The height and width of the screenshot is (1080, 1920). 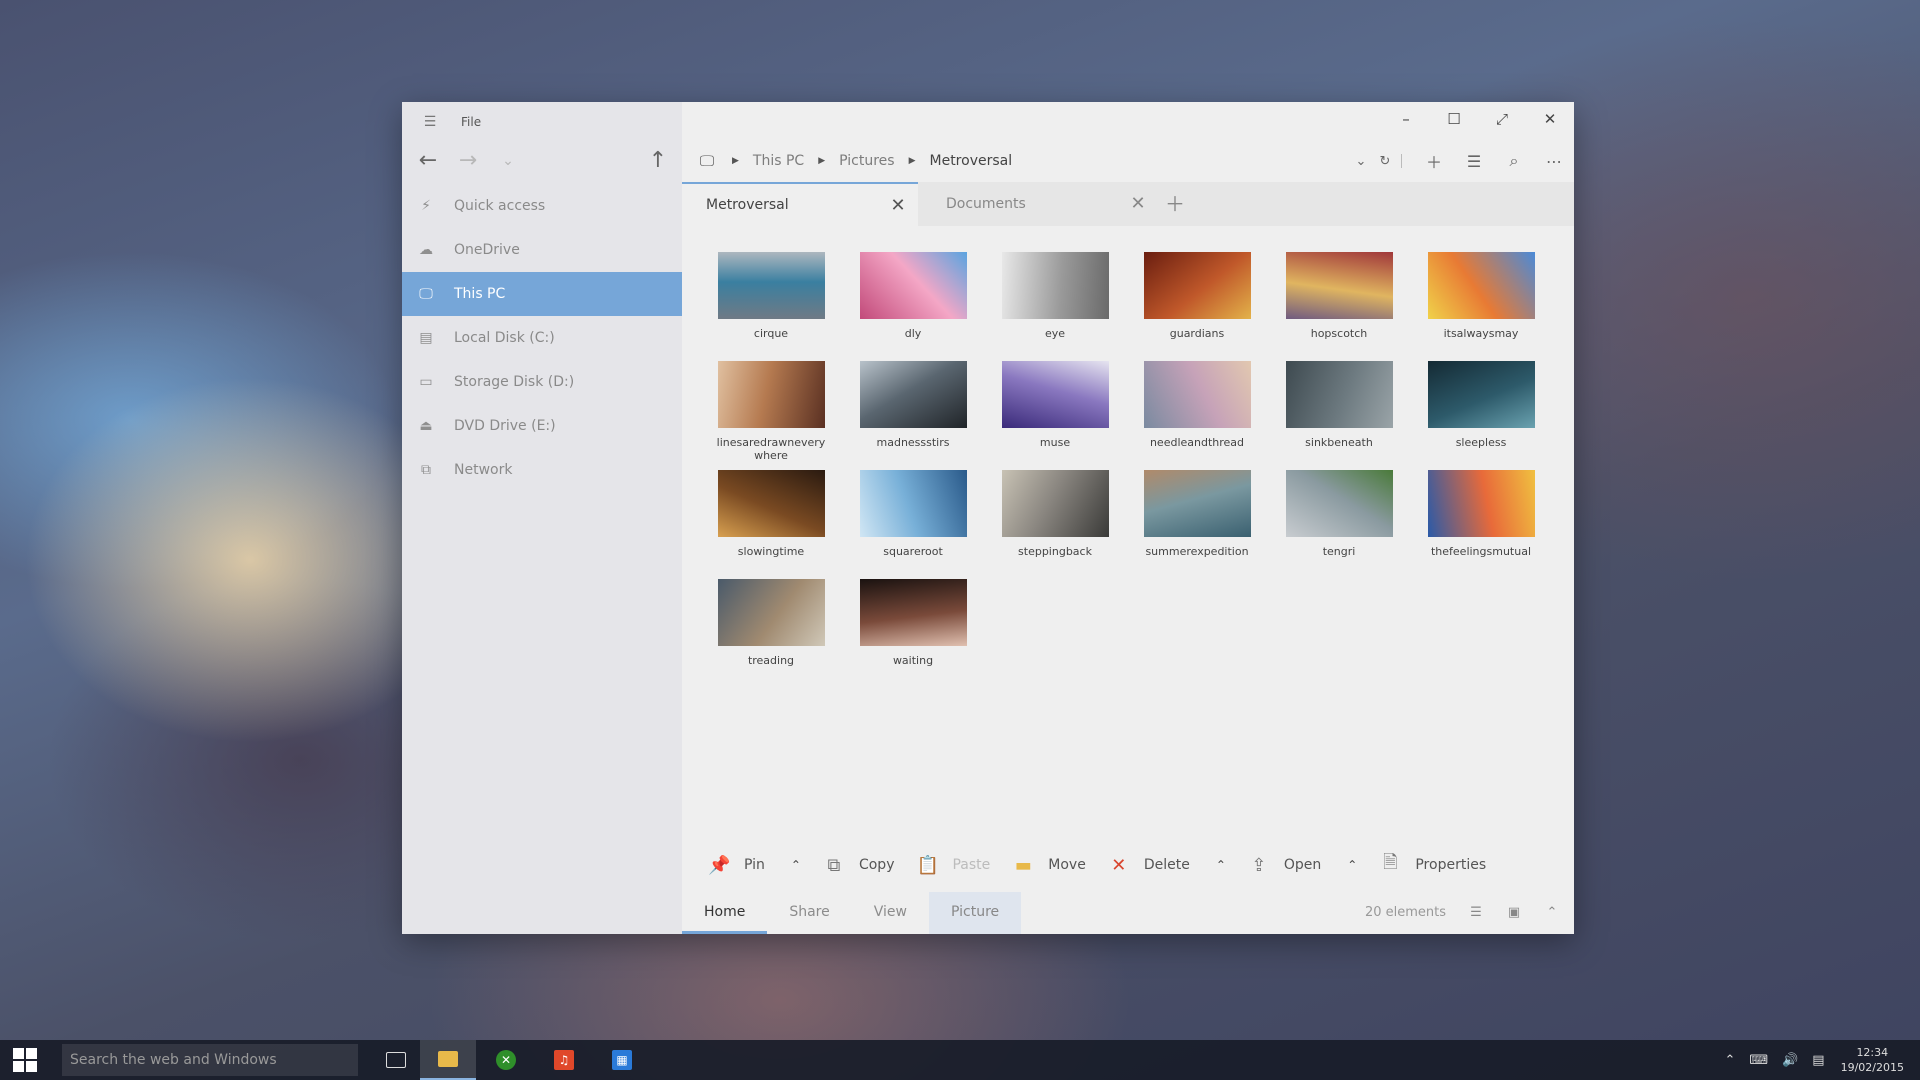 I want to click on show-hidden-icons-chevron-icon: ⌃, so click(x=1729, y=1060).